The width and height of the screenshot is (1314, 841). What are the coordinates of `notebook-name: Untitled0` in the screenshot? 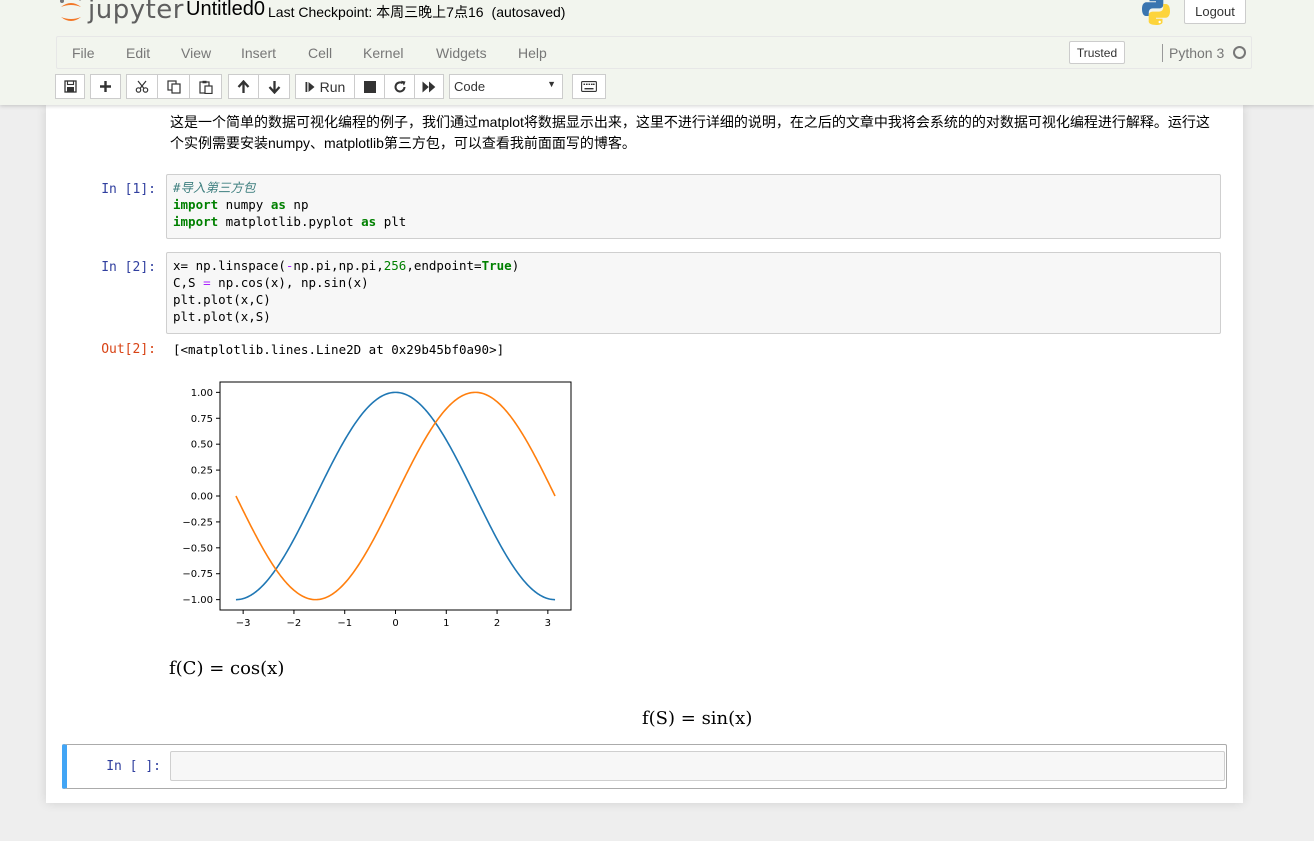 It's located at (225, 10).